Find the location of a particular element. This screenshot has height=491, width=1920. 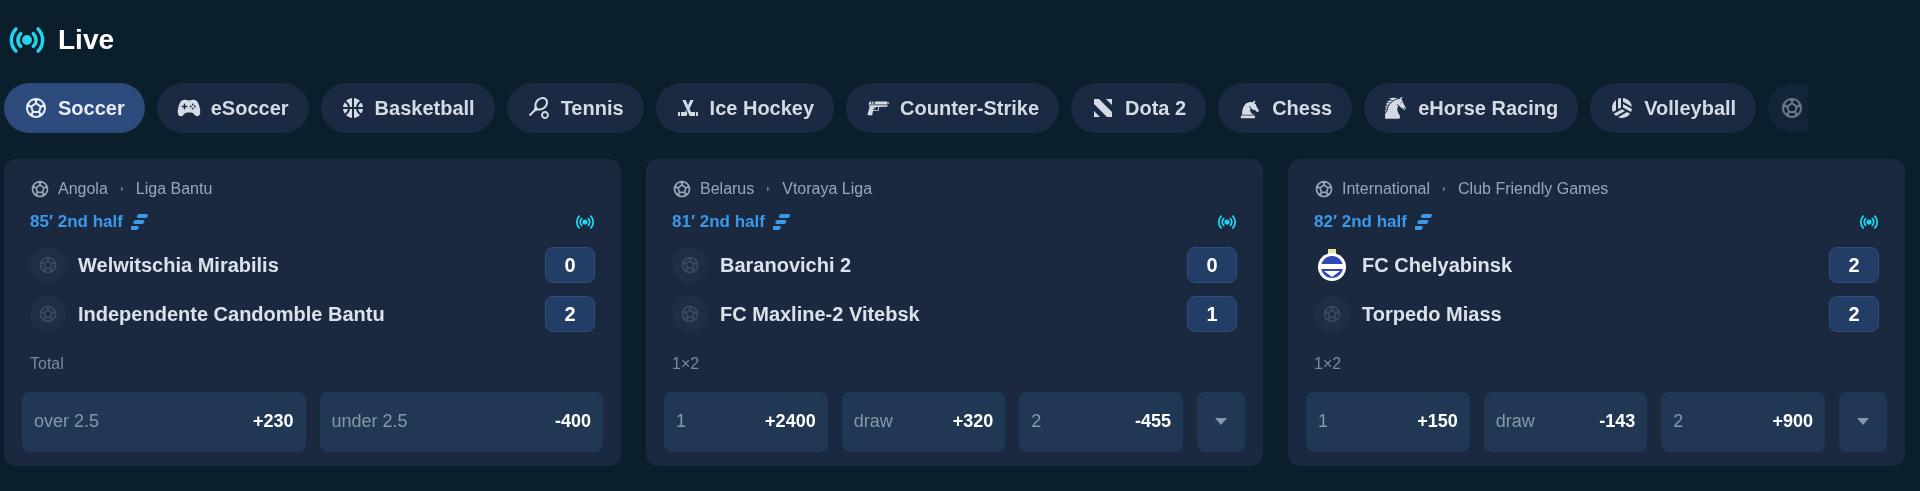

odds-value: +230 is located at coordinates (273, 421).